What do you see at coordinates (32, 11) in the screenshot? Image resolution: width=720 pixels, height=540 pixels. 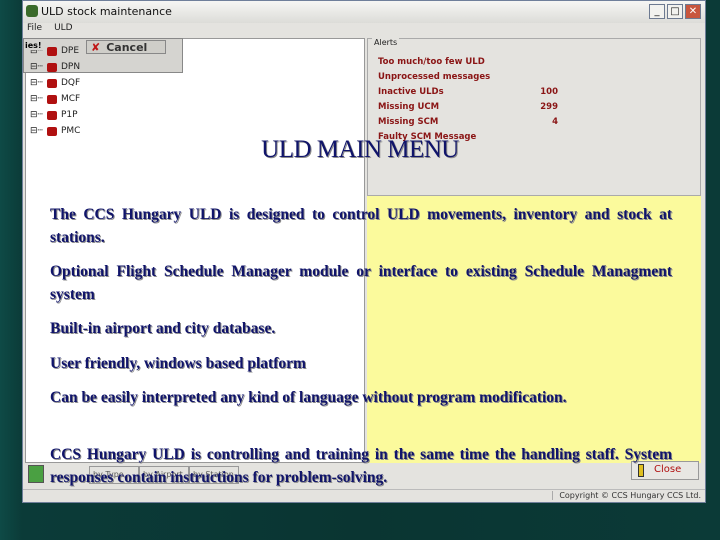 I see `app-icon` at bounding box center [32, 11].